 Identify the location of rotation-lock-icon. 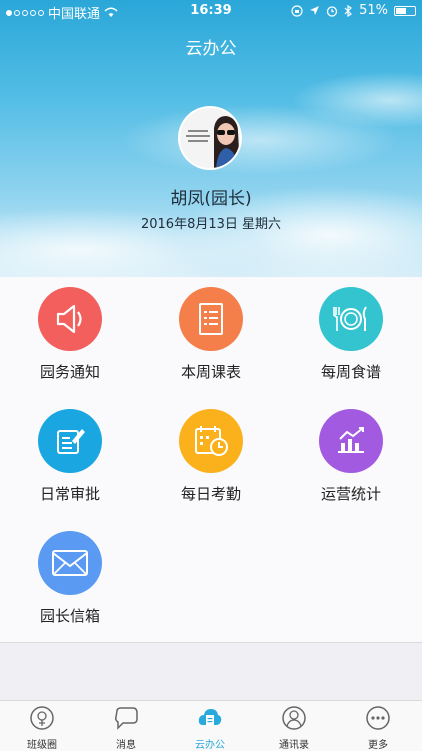
(297, 10).